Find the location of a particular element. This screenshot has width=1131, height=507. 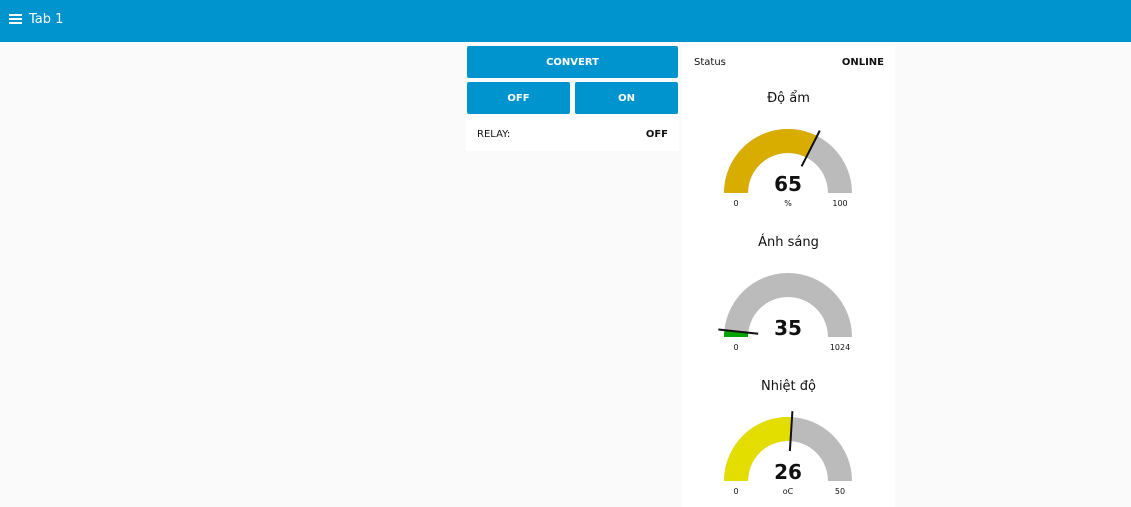

relay-value: OFF is located at coordinates (656, 134).